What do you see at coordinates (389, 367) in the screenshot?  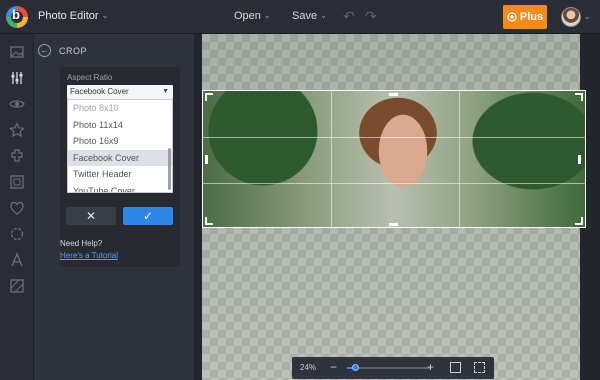 I see `zoom-slider` at bounding box center [389, 367].